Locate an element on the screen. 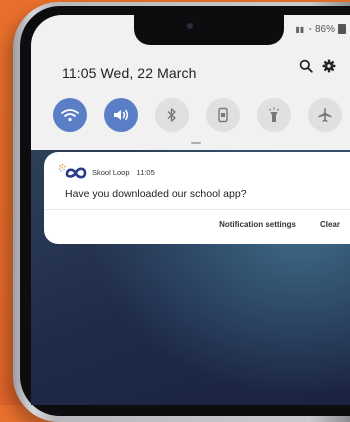 This screenshot has width=350, height=422. signal-icon: ▮▮ is located at coordinates (300, 29).